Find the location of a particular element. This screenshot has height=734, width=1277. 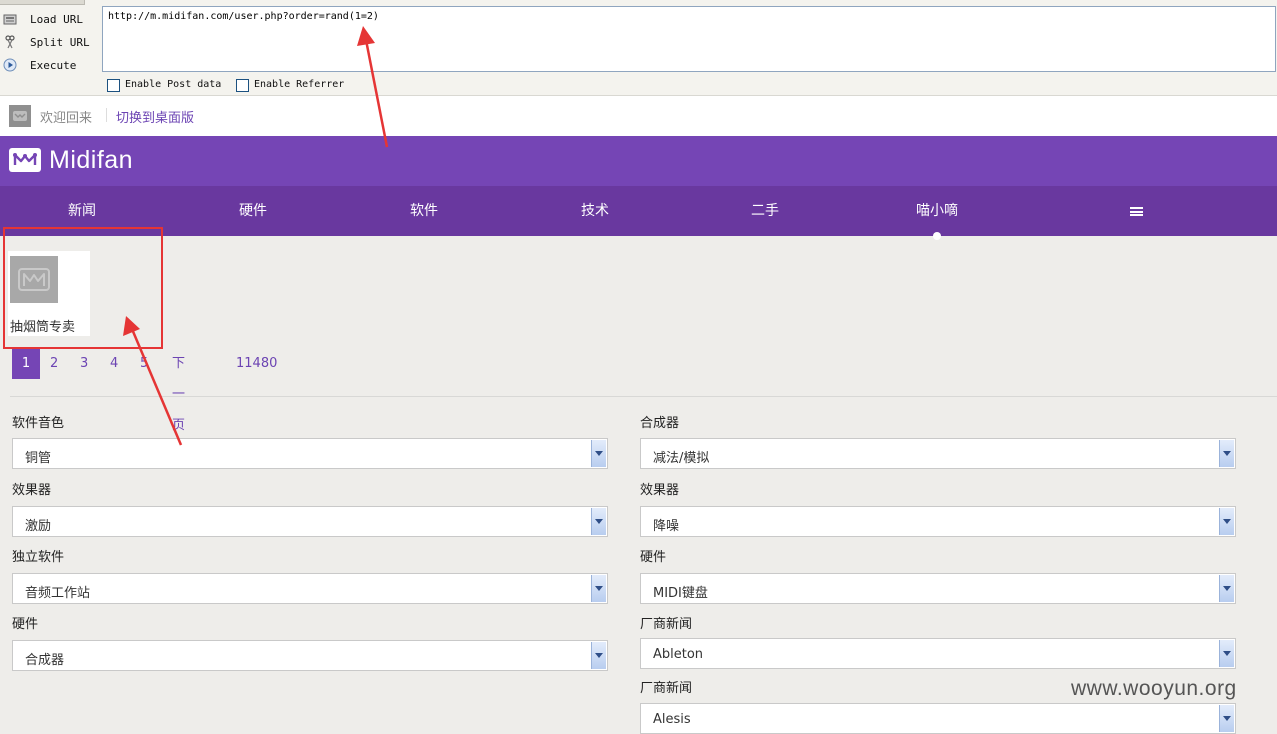

split-url-button: Split URL is located at coordinates (48, 44).